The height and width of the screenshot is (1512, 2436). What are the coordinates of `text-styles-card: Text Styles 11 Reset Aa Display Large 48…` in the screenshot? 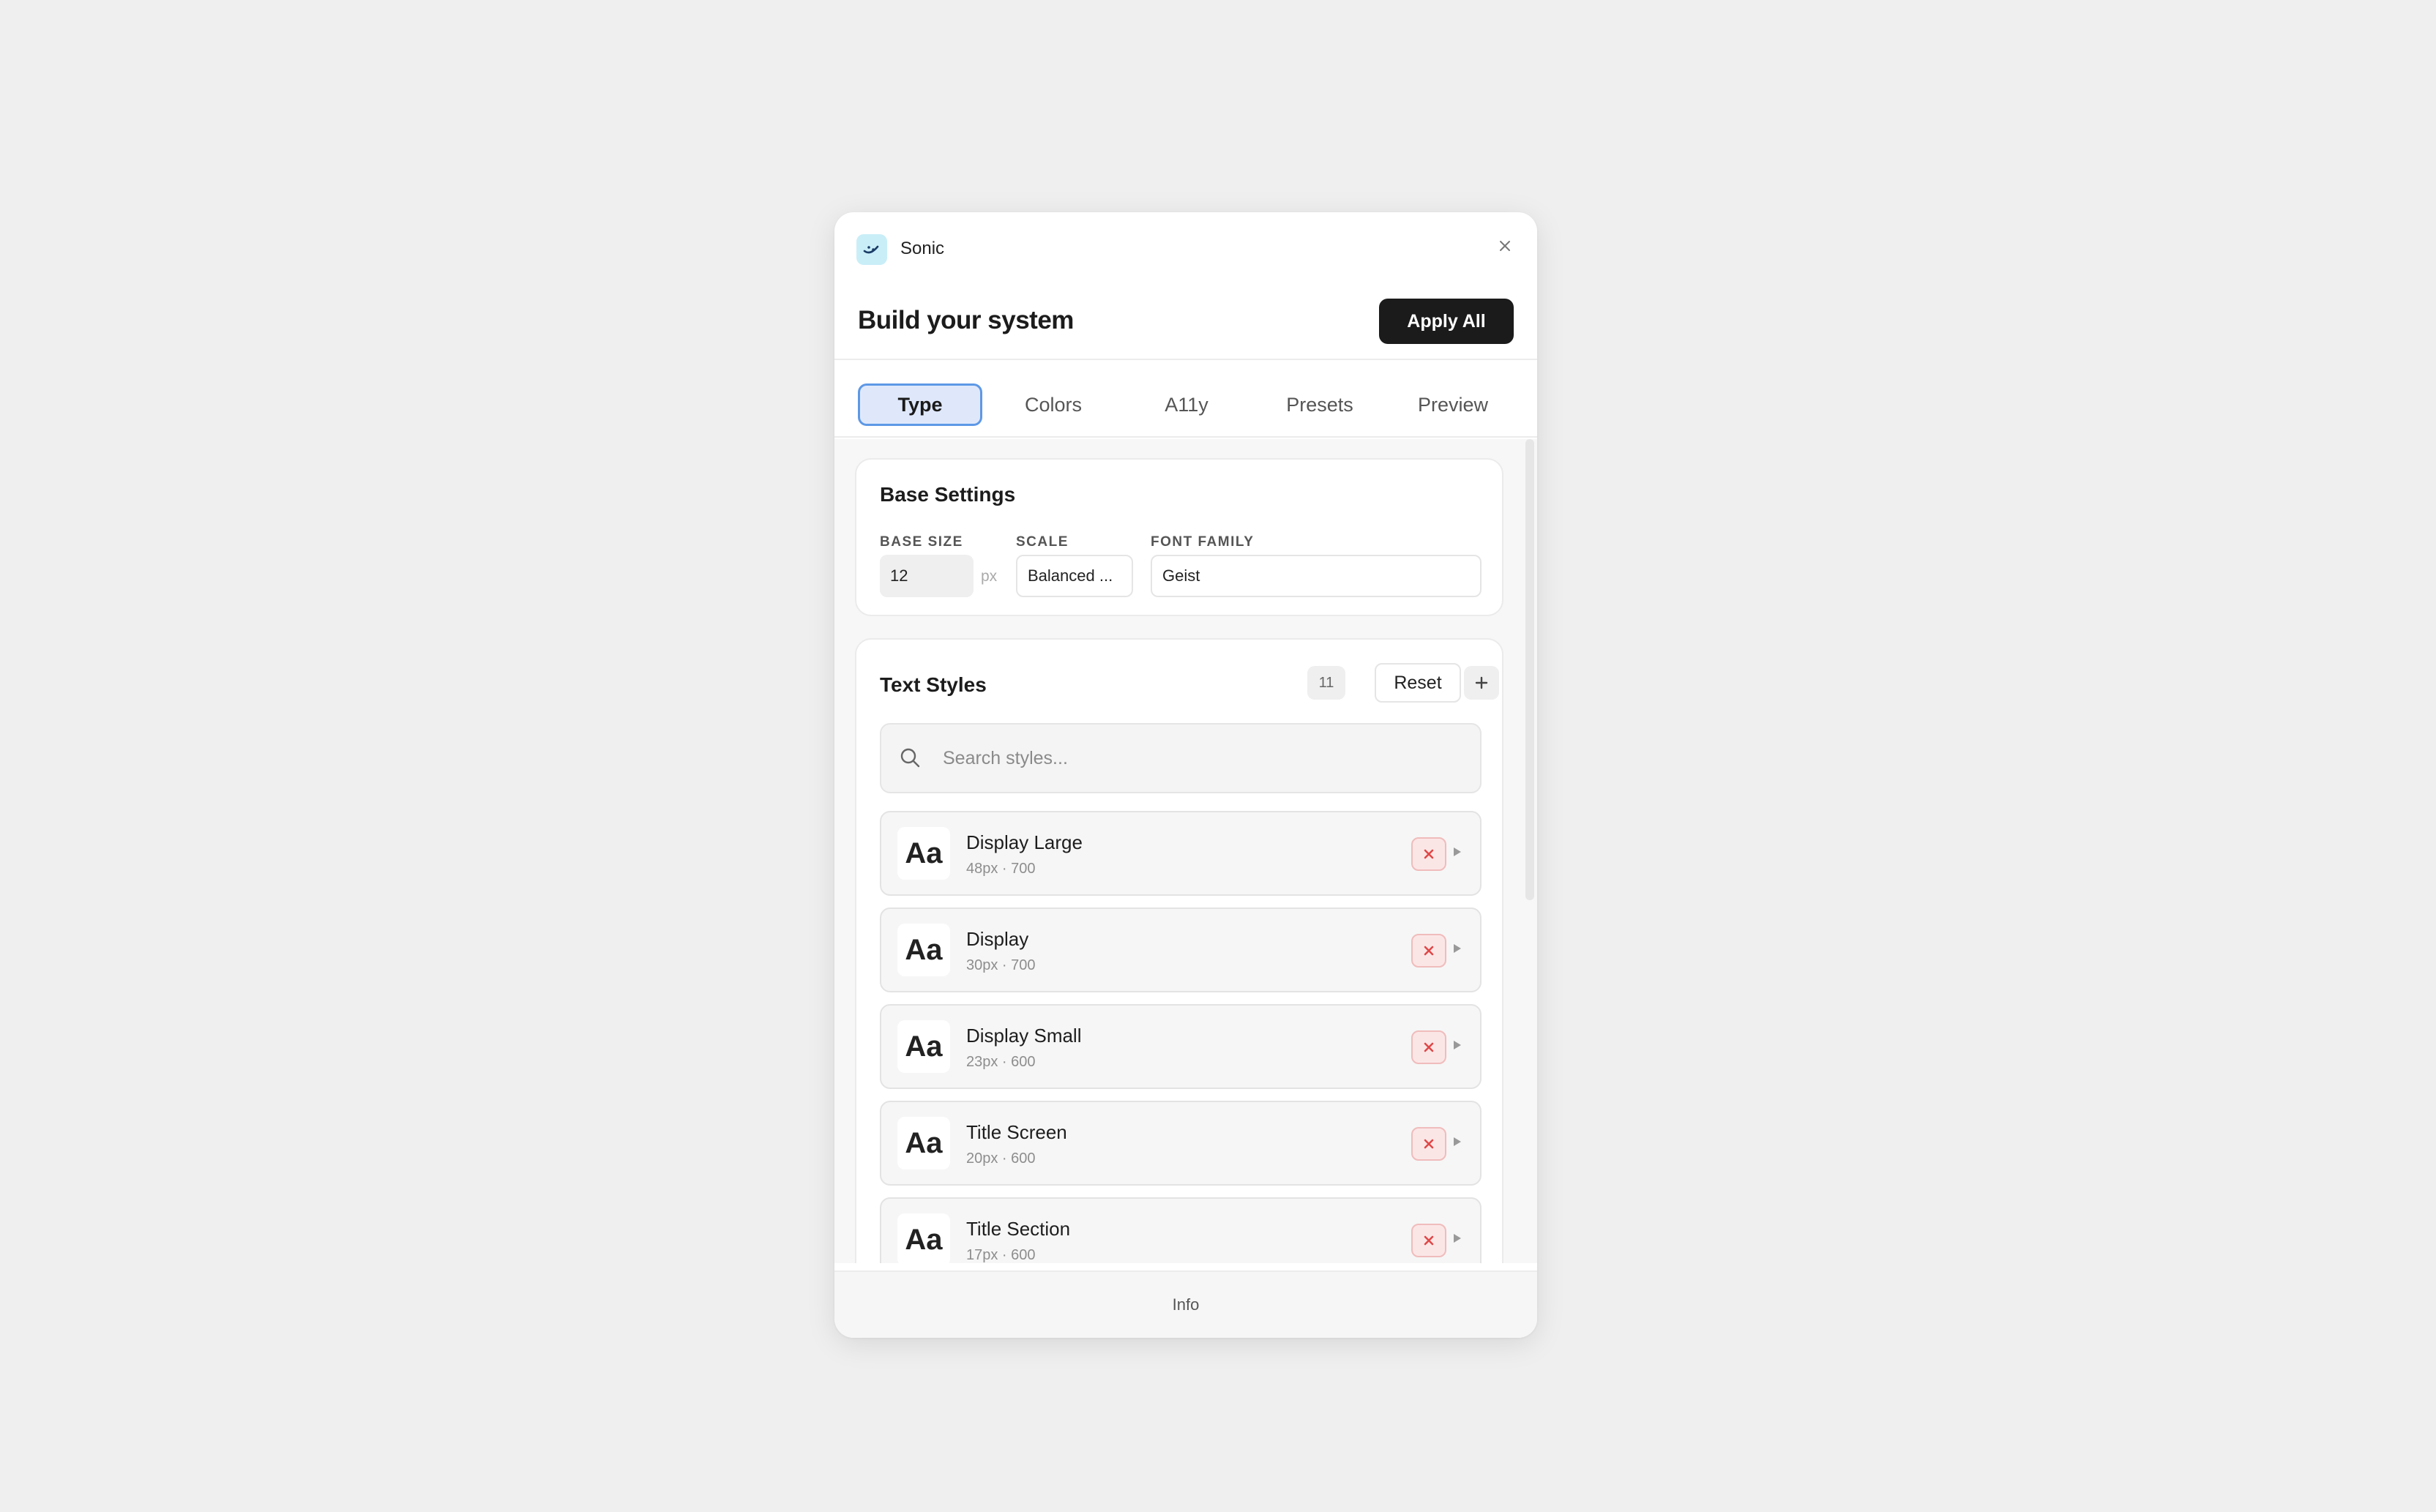 It's located at (1179, 950).